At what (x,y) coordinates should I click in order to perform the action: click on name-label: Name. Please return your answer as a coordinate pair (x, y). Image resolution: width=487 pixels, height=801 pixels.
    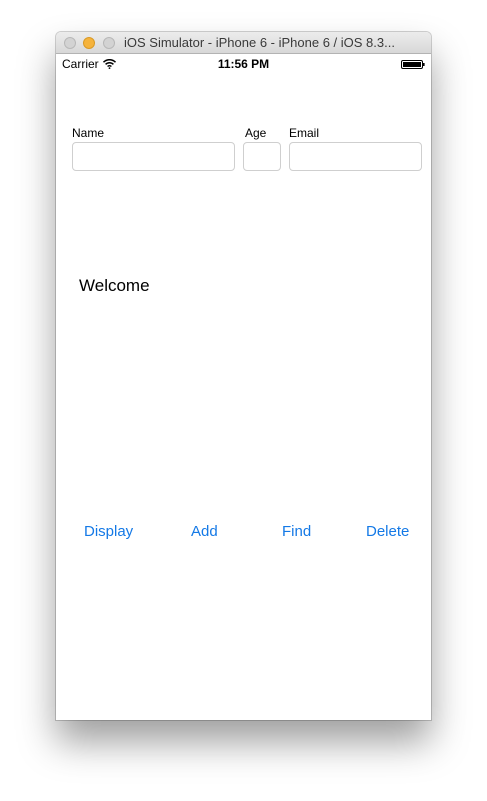
    Looking at the image, I should click on (88, 133).